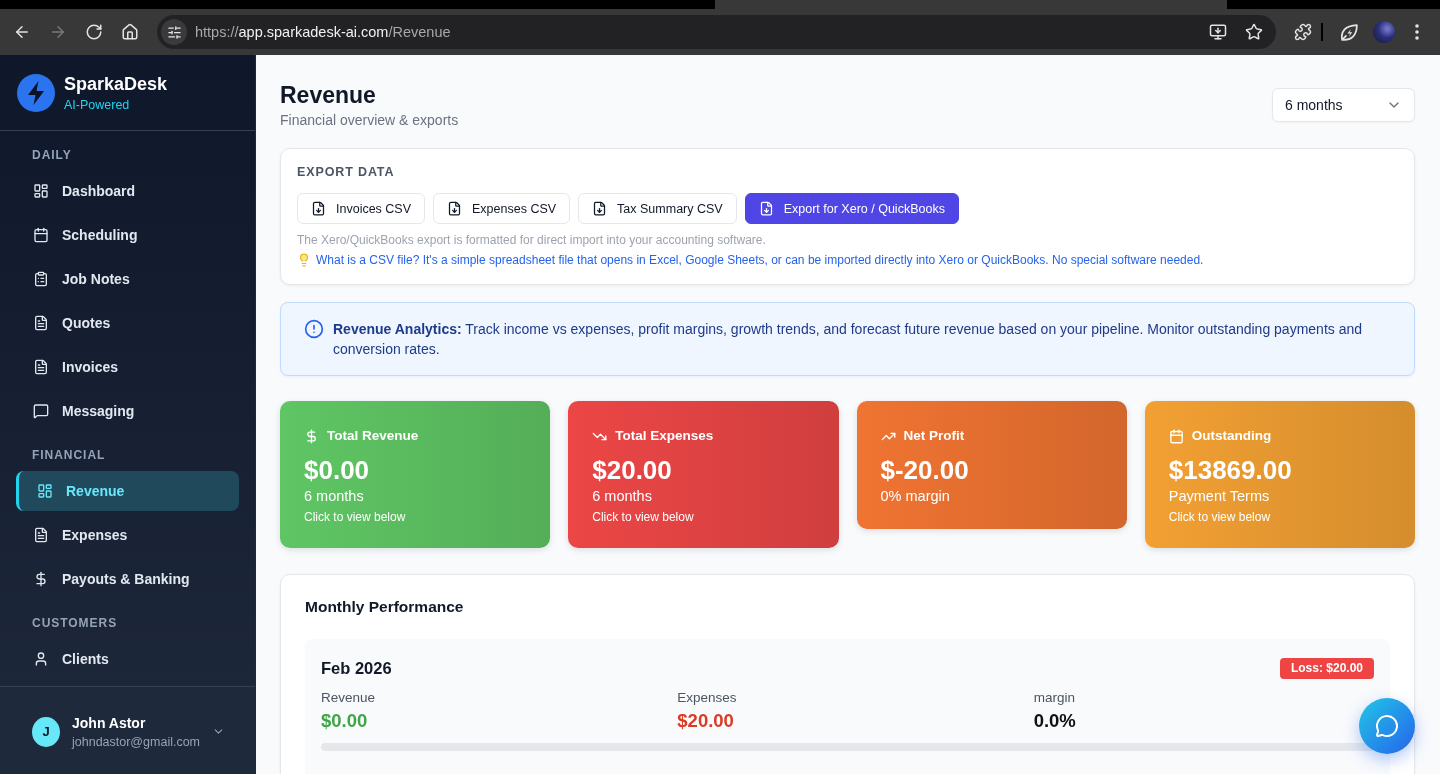 This screenshot has width=1440, height=774. Describe the element at coordinates (532, 240) in the screenshot. I see `export-note: The Xero/QuickBooks export is formatted for direct import into your accounting software.` at that location.